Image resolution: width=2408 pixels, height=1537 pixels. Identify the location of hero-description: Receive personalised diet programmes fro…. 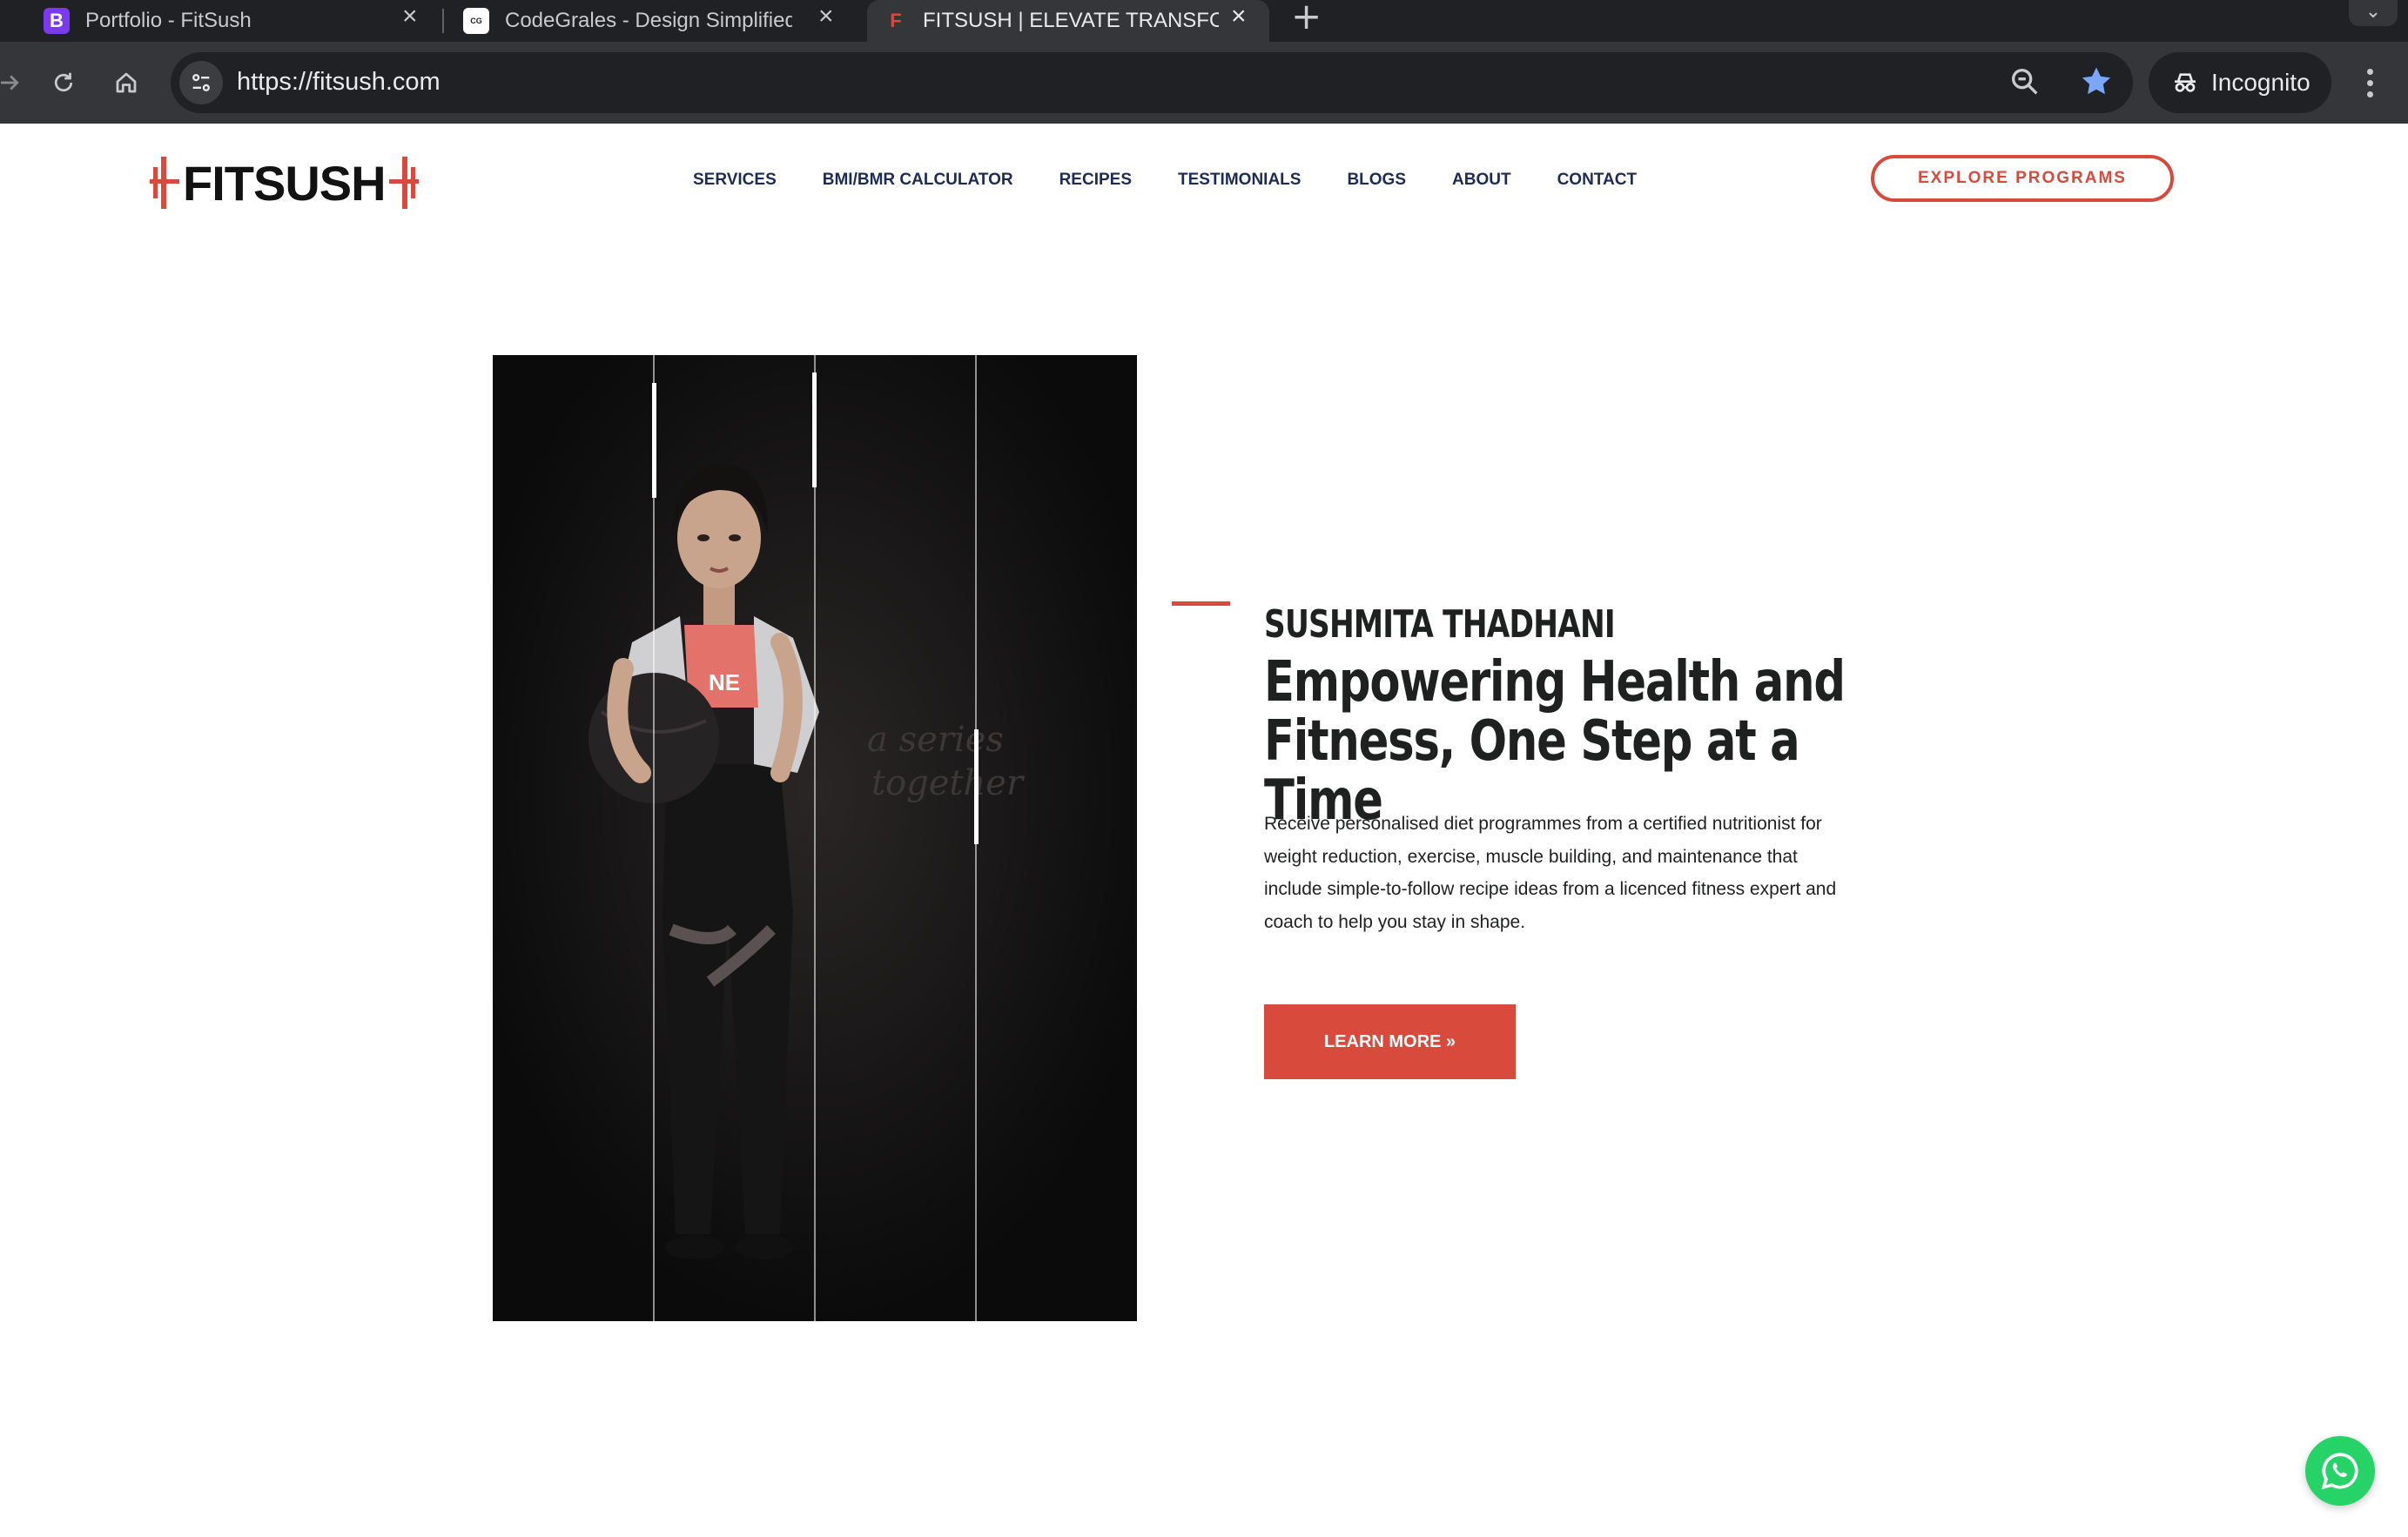
(1550, 873).